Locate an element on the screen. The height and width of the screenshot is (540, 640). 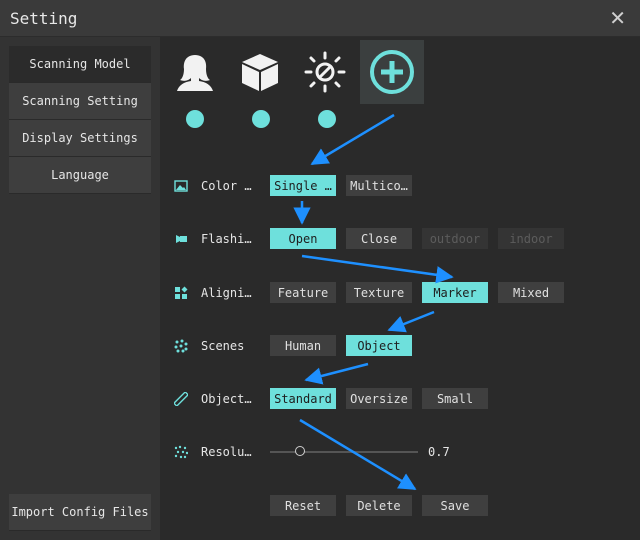
title-bar: Setting ✕ is located at coordinates (320, 18).